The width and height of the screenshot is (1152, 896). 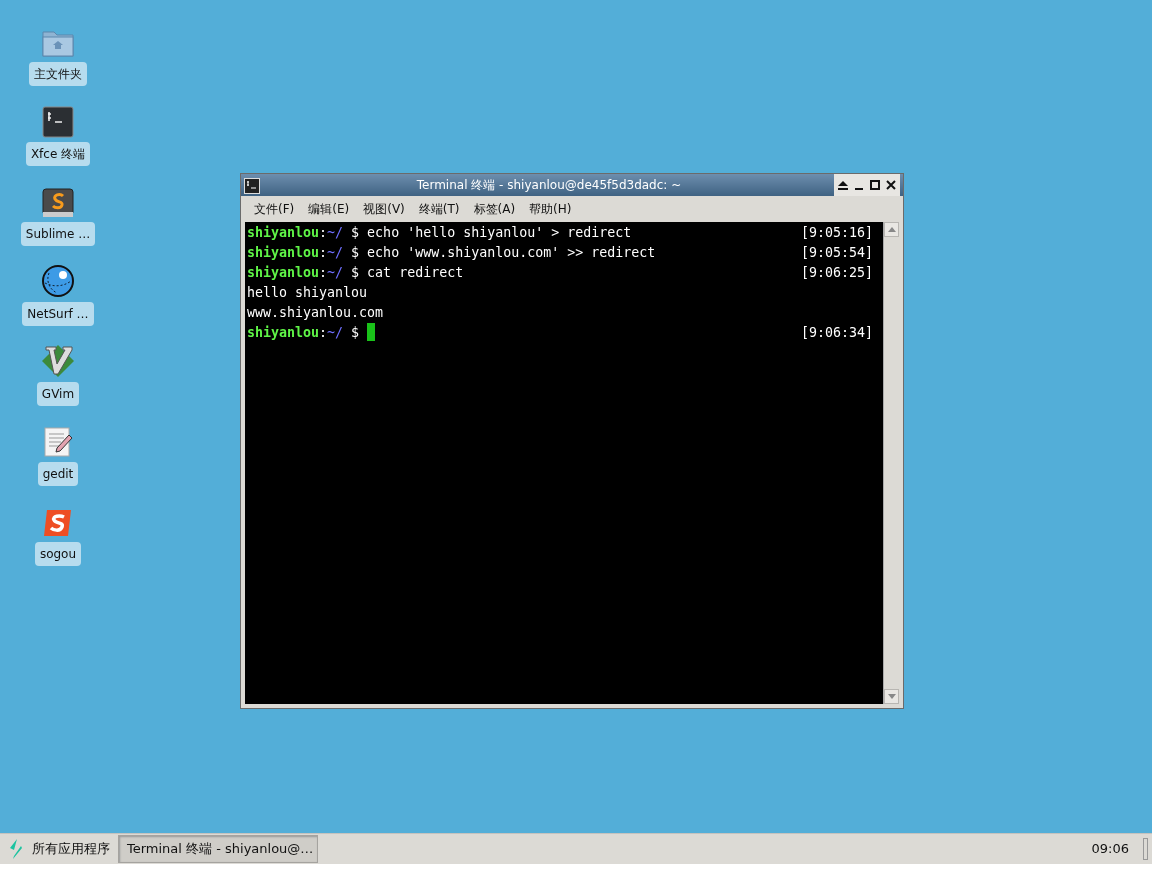 What do you see at coordinates (550, 209) in the screenshot?
I see `menu-item: 帮助(H)` at bounding box center [550, 209].